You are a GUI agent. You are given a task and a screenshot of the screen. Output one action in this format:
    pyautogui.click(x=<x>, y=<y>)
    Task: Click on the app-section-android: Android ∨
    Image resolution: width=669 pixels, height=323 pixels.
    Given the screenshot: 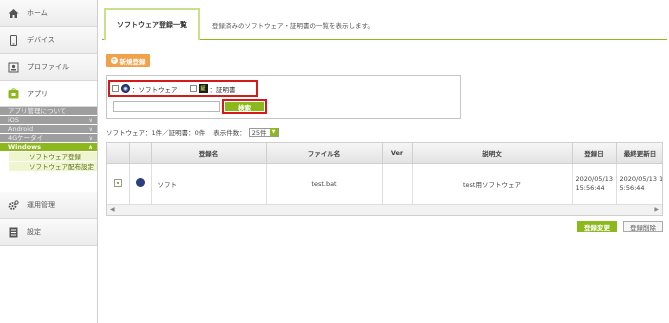 What is the action you would take?
    pyautogui.click(x=48, y=129)
    